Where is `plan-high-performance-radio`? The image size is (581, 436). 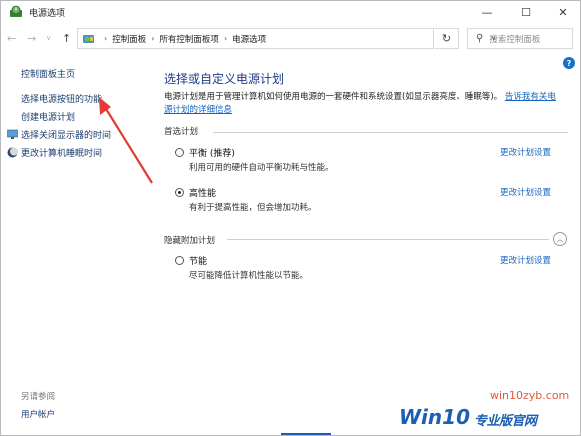
plan-high-performance-radio is located at coordinates (179, 192).